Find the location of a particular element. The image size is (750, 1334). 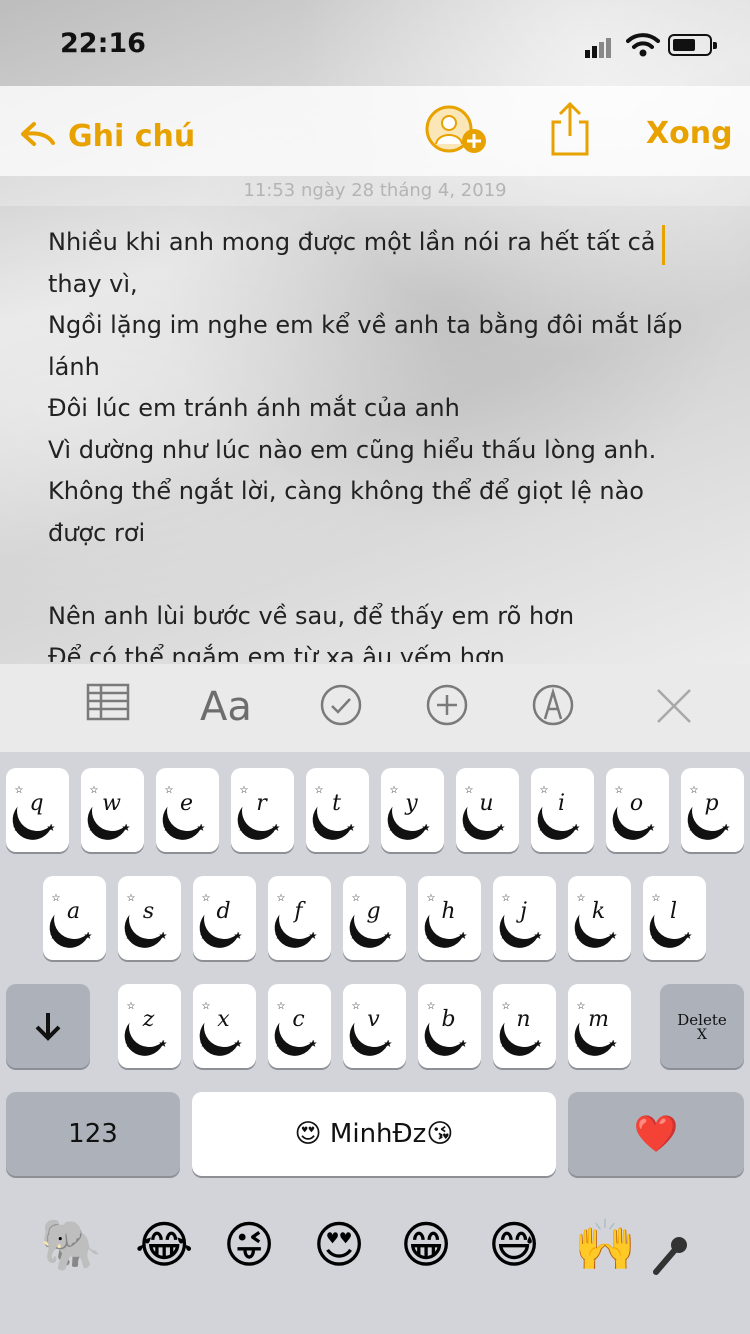

key-w: w ☆ ★ ★ is located at coordinates (112, 810).